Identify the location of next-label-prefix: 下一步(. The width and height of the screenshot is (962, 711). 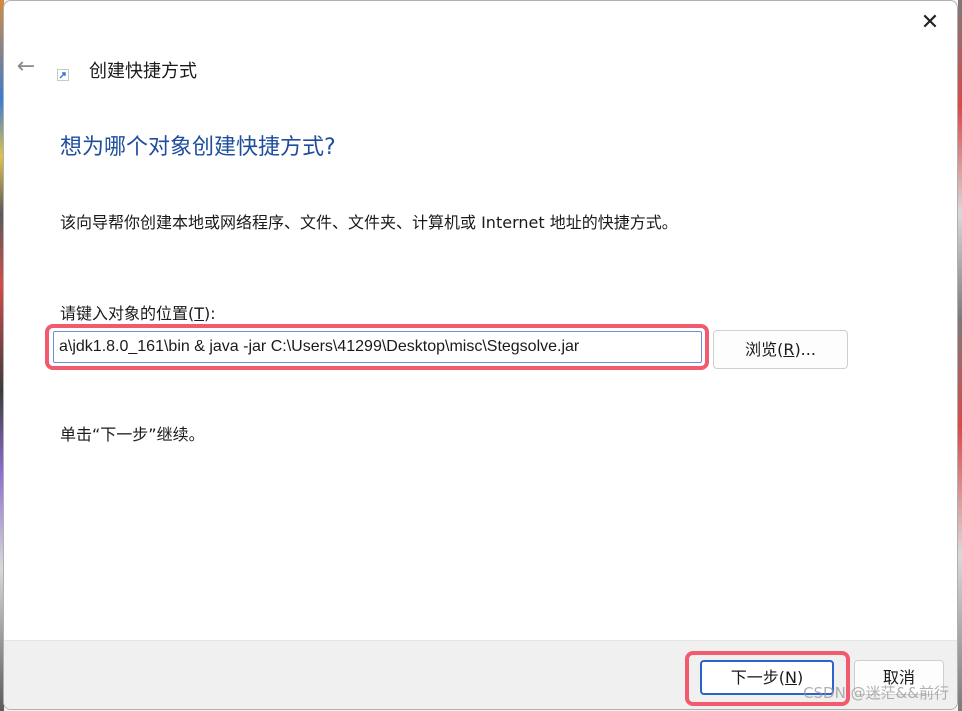
(758, 677).